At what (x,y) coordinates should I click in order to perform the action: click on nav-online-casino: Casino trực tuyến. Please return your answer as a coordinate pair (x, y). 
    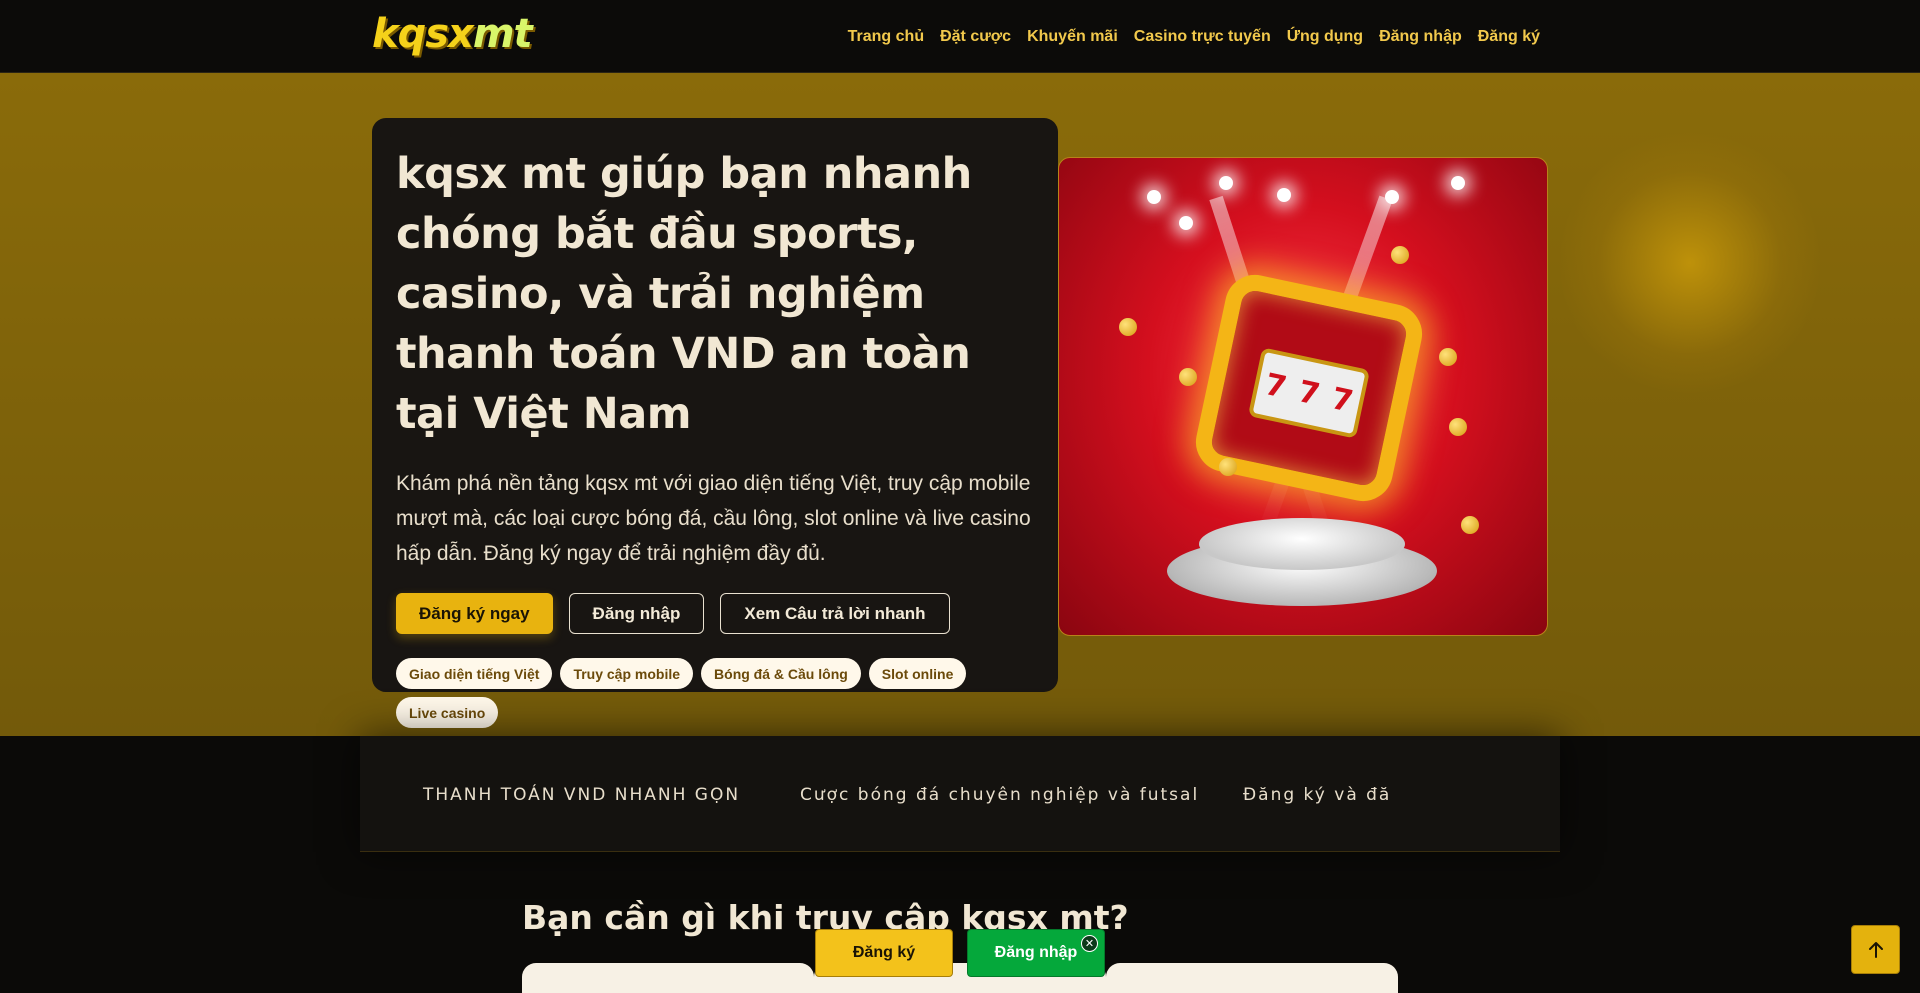
    Looking at the image, I should click on (1202, 37).